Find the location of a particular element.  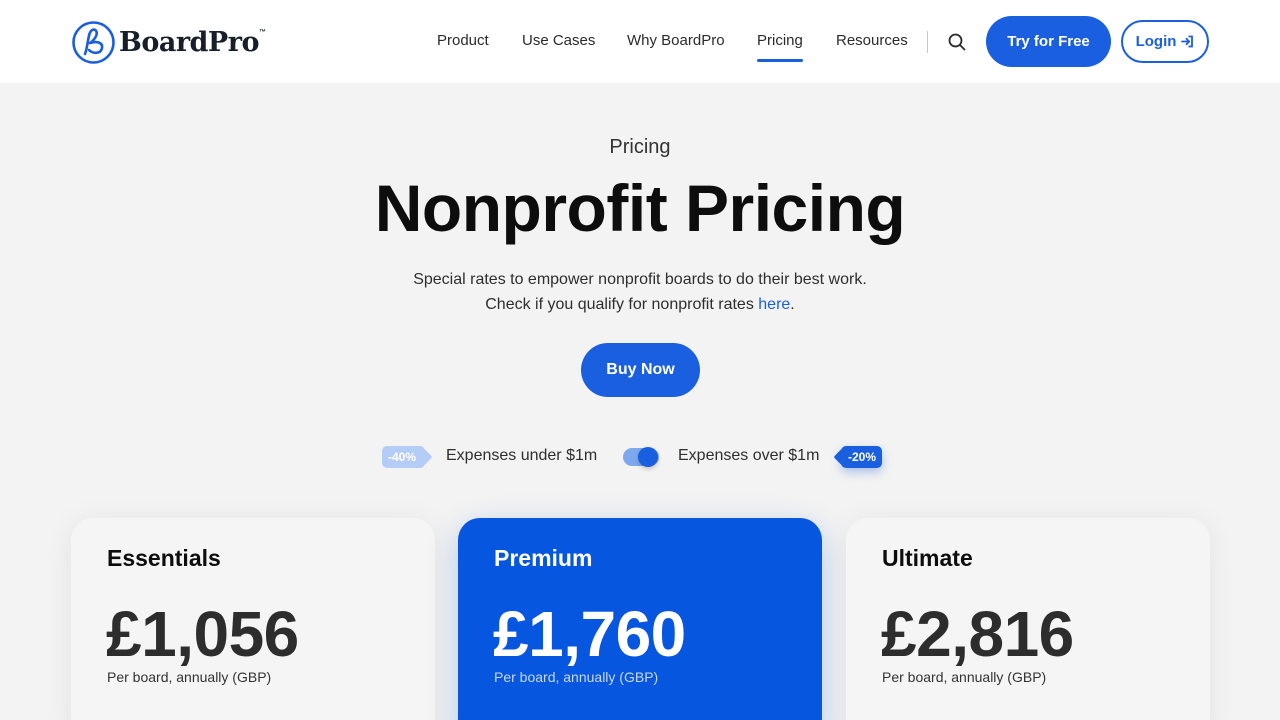

nav-item-use-cases: Use Cases is located at coordinates (558, 40).